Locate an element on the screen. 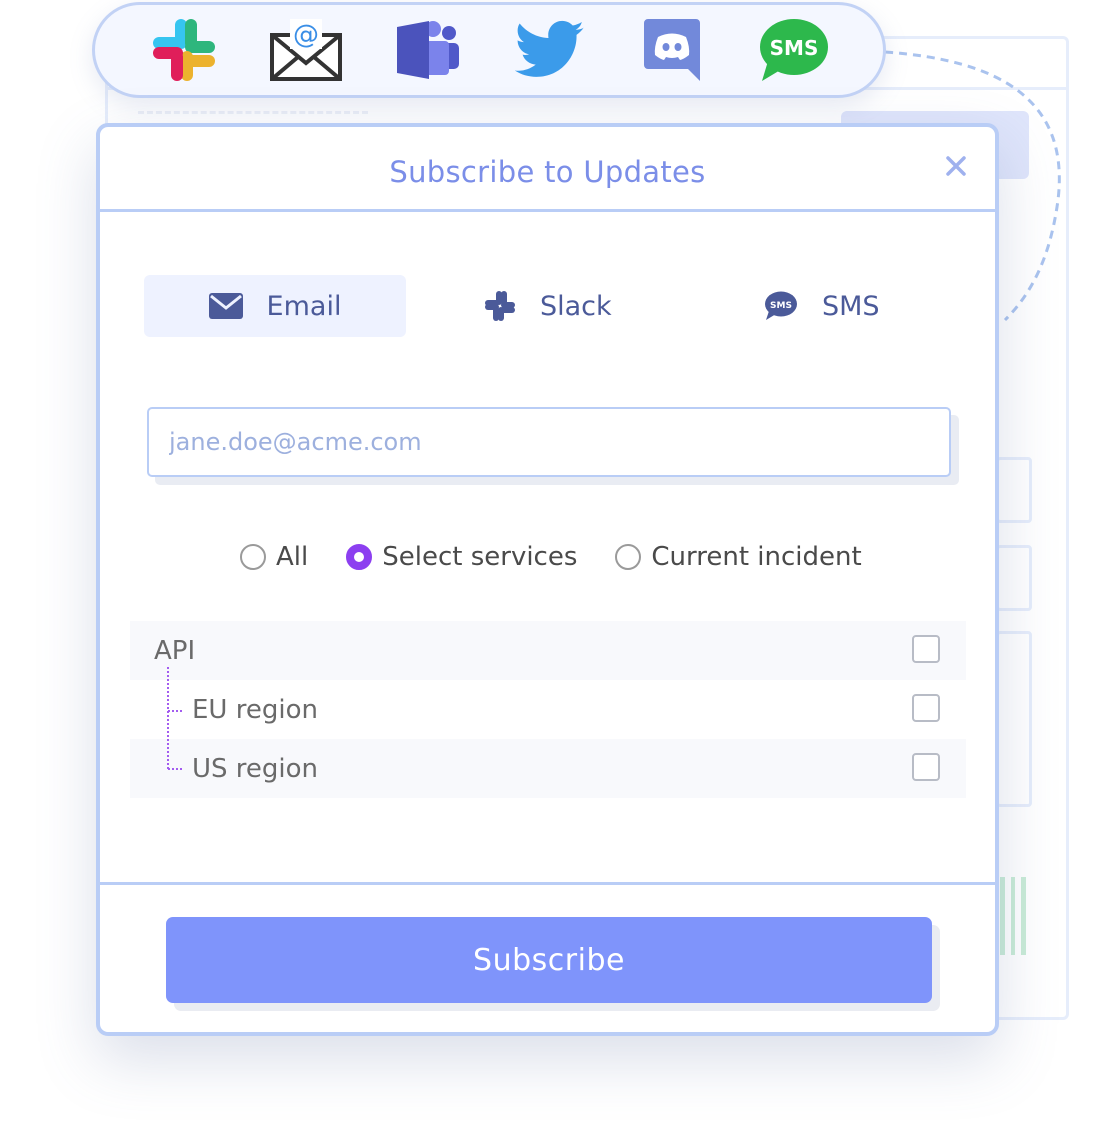  tab-email-label: Email is located at coordinates (304, 306).